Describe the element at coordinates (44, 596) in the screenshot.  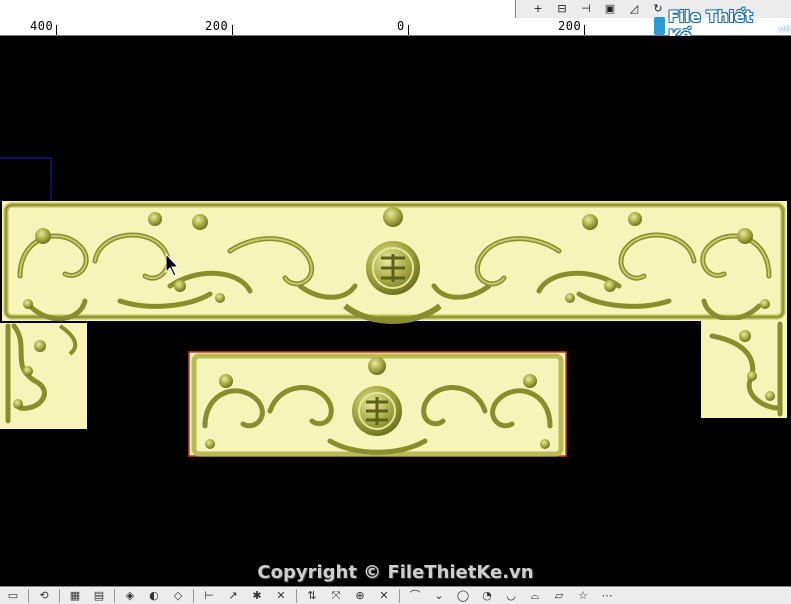
I see `undo-icon: ⟲` at that location.